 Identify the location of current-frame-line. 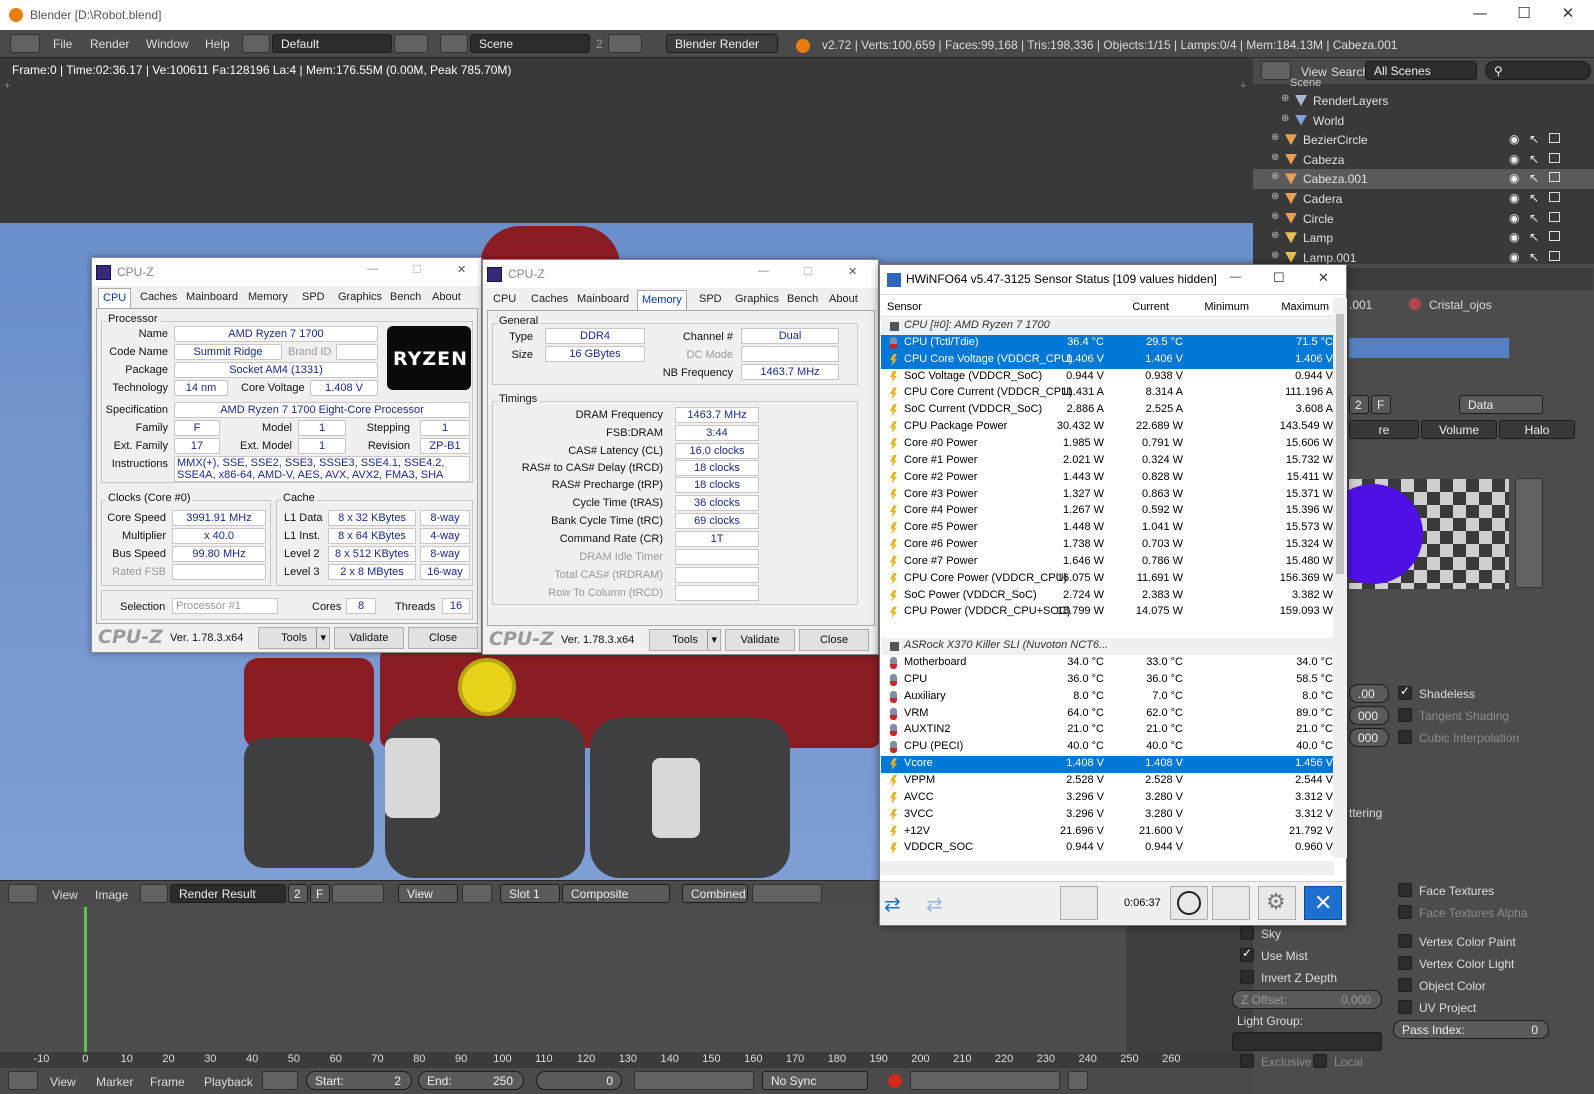
(85, 979).